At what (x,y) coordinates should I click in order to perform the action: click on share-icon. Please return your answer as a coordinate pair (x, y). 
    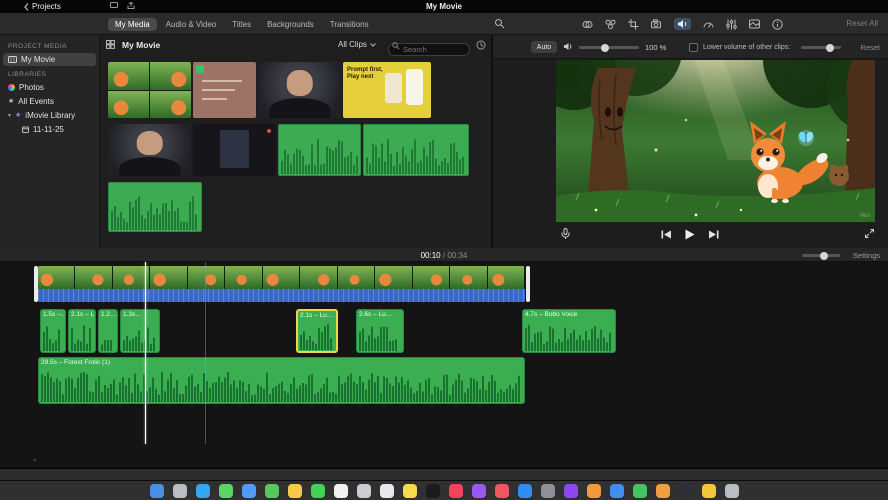
    Looking at the image, I should click on (131, 5).